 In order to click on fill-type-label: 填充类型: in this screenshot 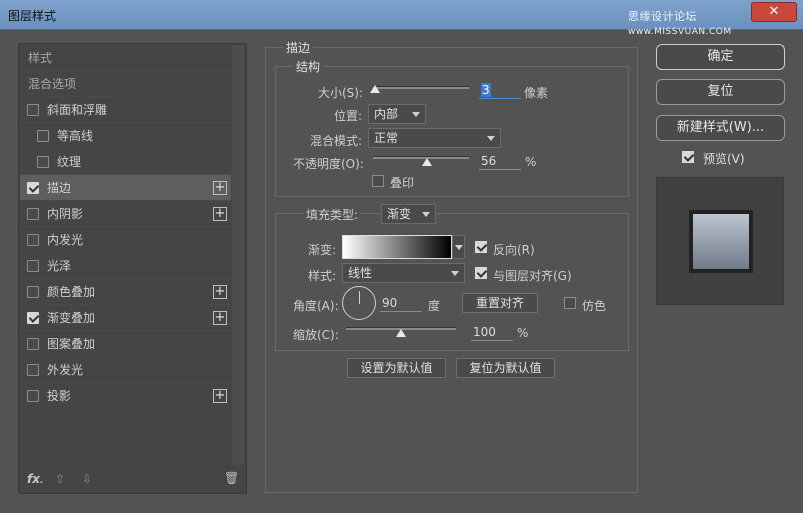, I will do `click(332, 214)`.